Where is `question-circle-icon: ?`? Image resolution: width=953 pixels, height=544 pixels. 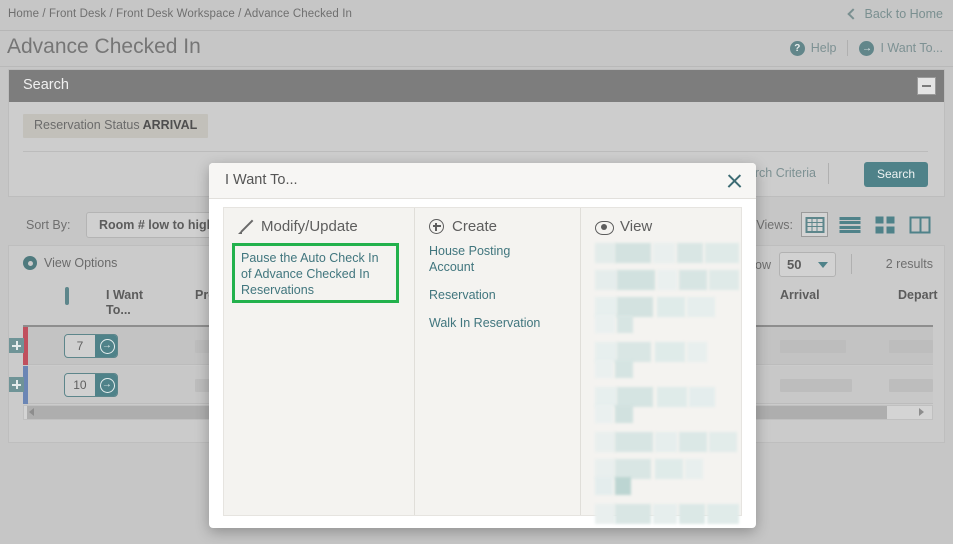 question-circle-icon: ? is located at coordinates (797, 48).